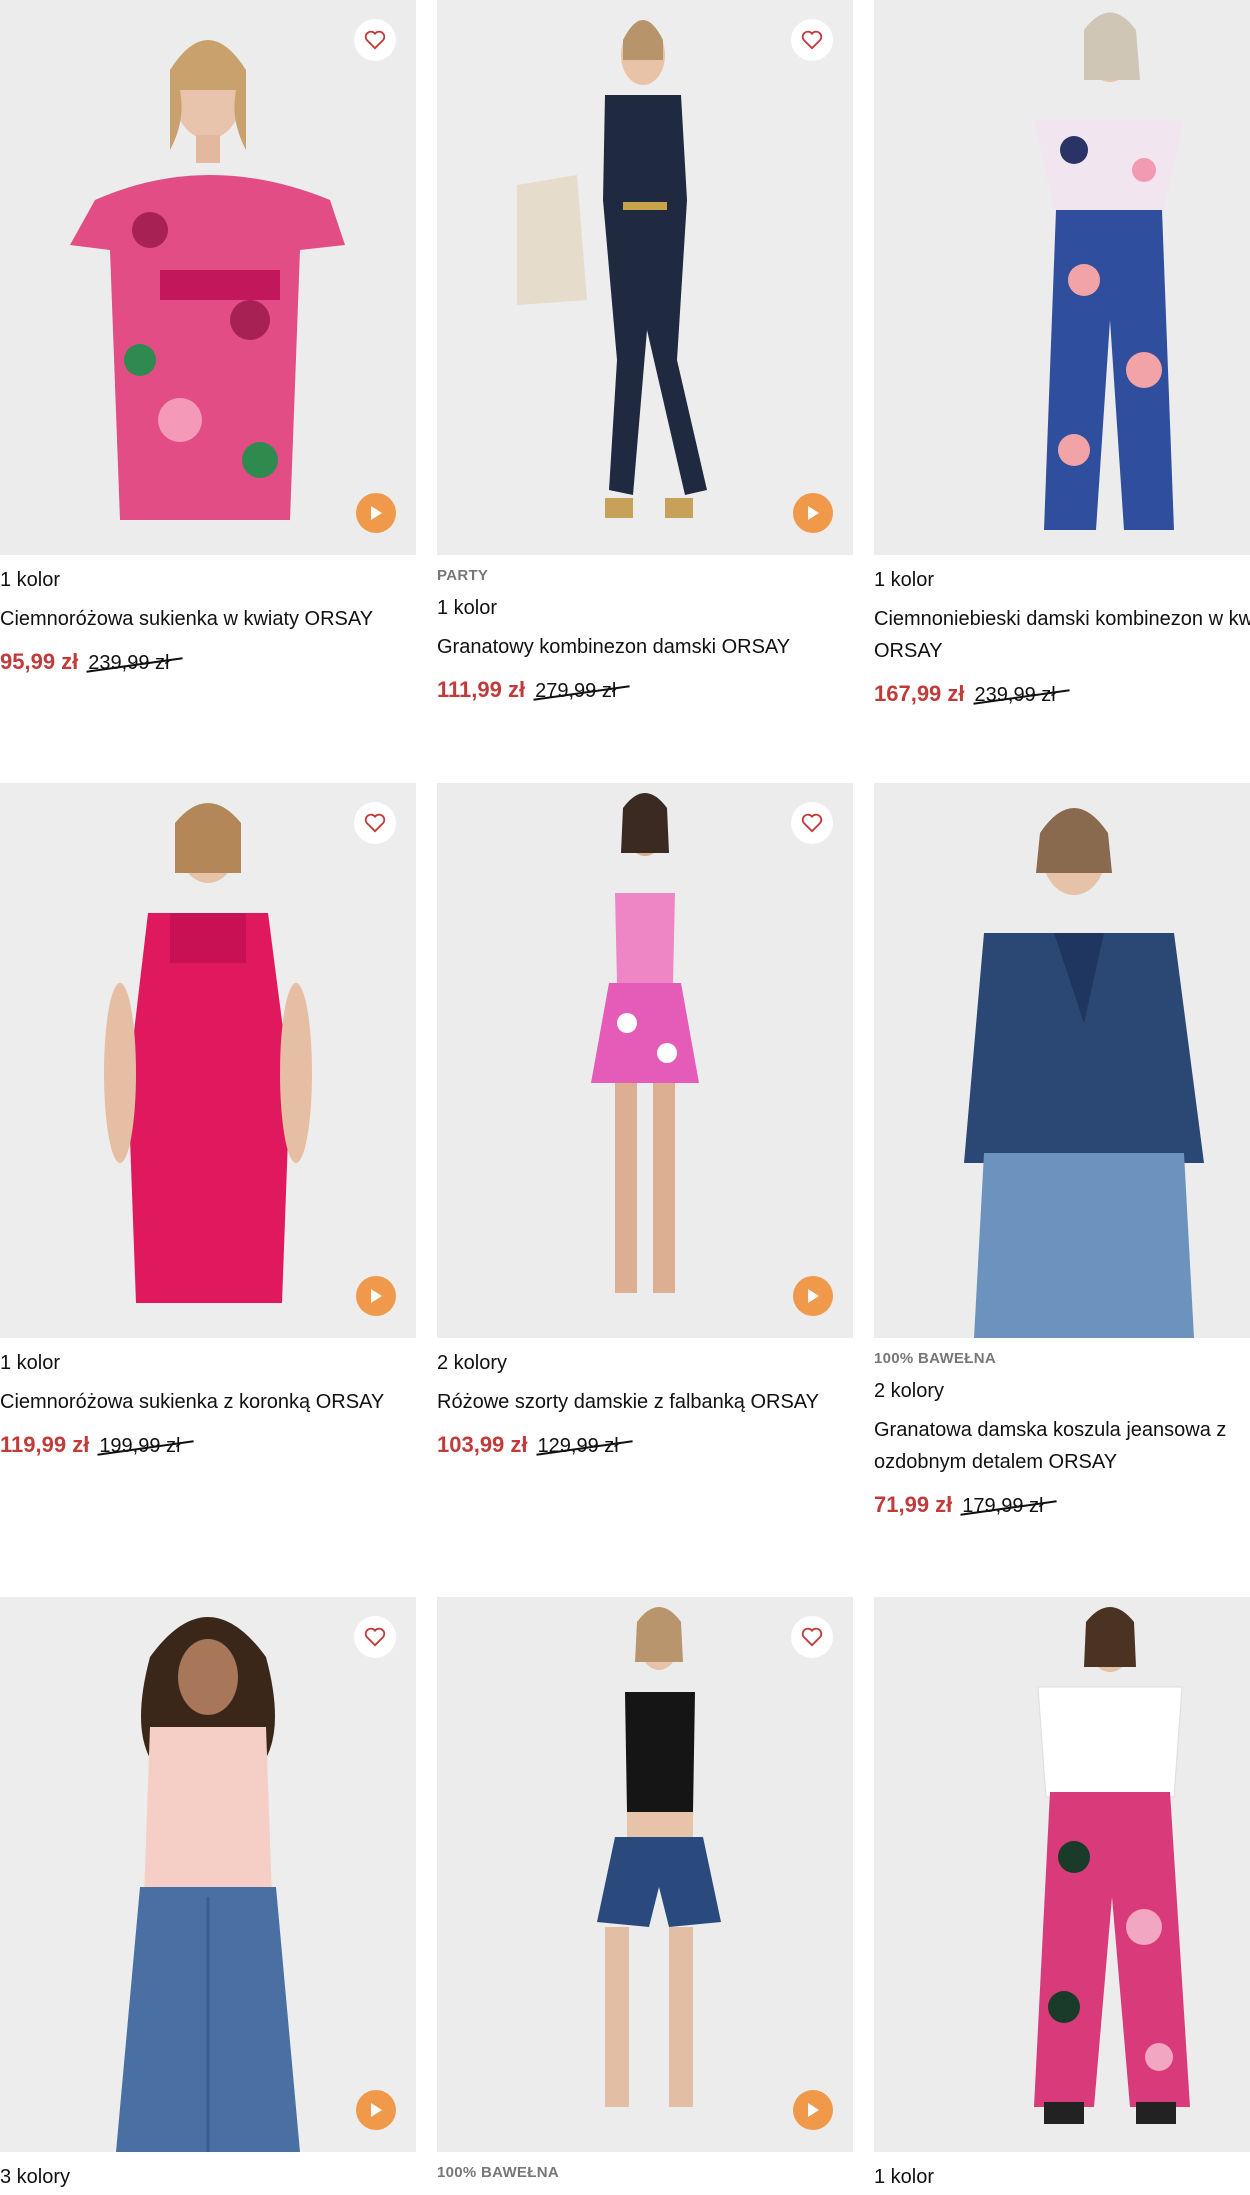 Image resolution: width=1250 pixels, height=2195 pixels. What do you see at coordinates (1062, 1505) in the screenshot?
I see `price-block: 71,99 zł 179,99 zł` at bounding box center [1062, 1505].